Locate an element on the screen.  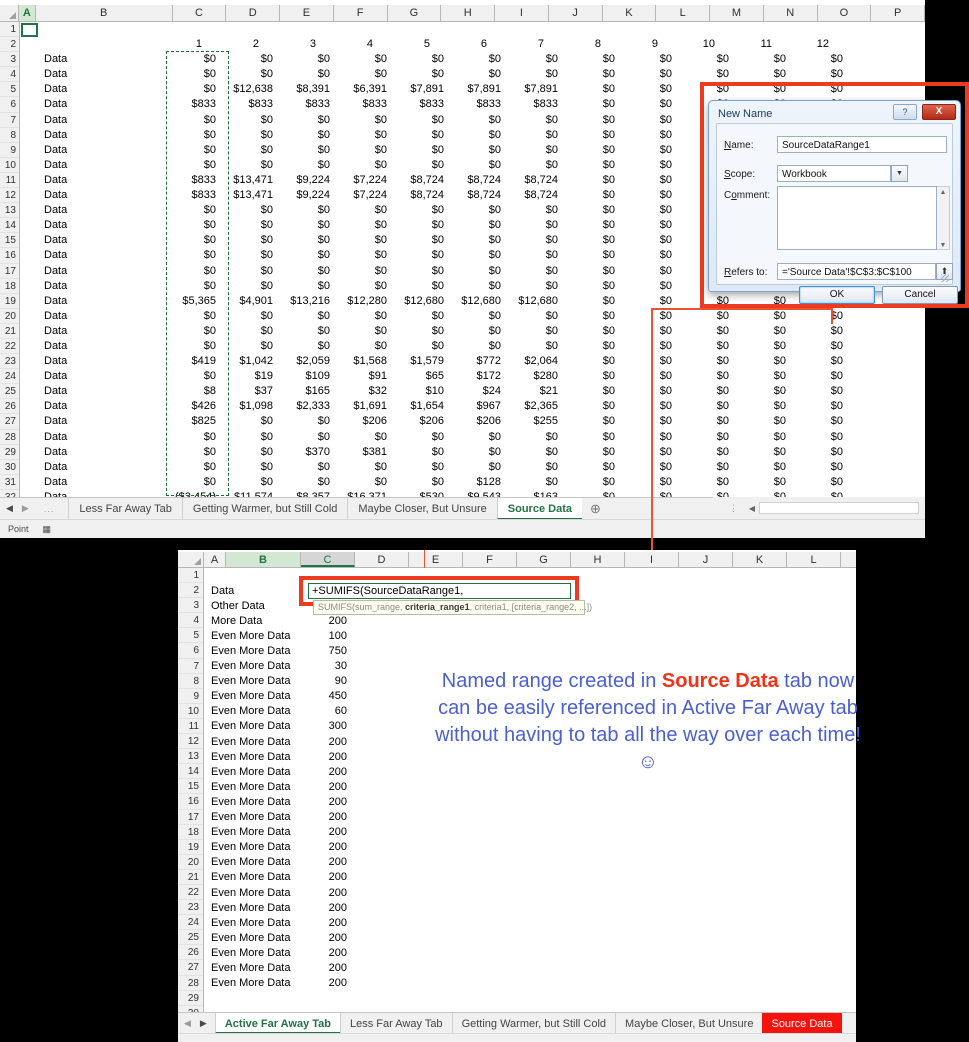
row-header: 17 is located at coordinates (190, 817).